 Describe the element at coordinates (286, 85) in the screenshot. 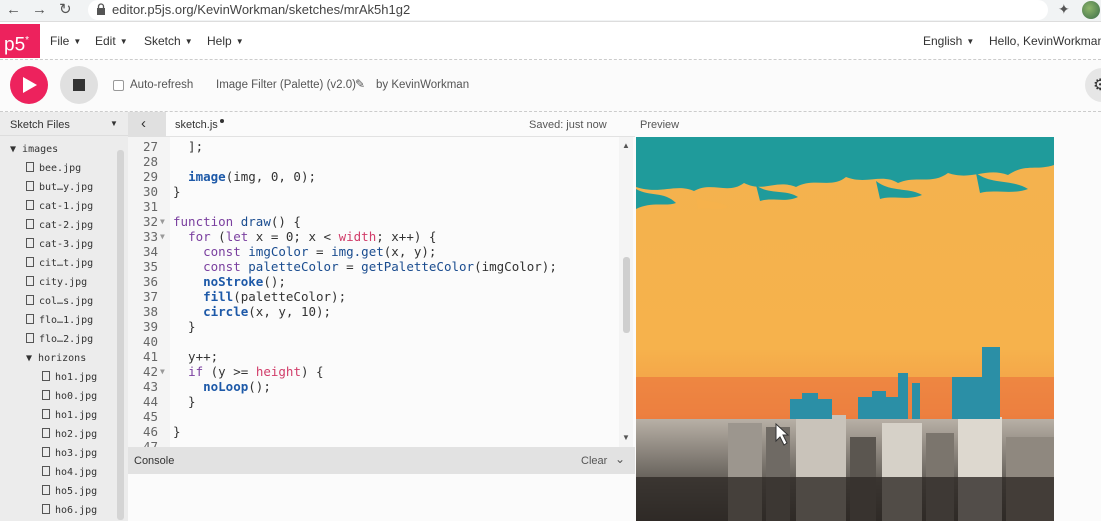

I see `sketch-name: Image Filter (Palette) (v2.0)` at that location.